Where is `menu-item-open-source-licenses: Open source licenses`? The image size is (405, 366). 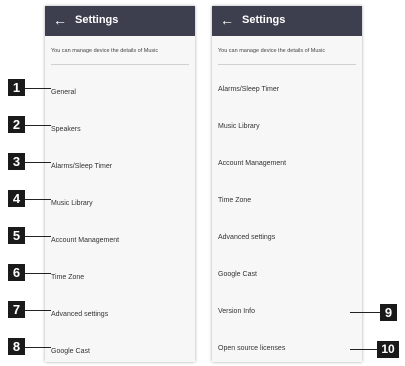 menu-item-open-source-licenses: Open source licenses is located at coordinates (288, 349).